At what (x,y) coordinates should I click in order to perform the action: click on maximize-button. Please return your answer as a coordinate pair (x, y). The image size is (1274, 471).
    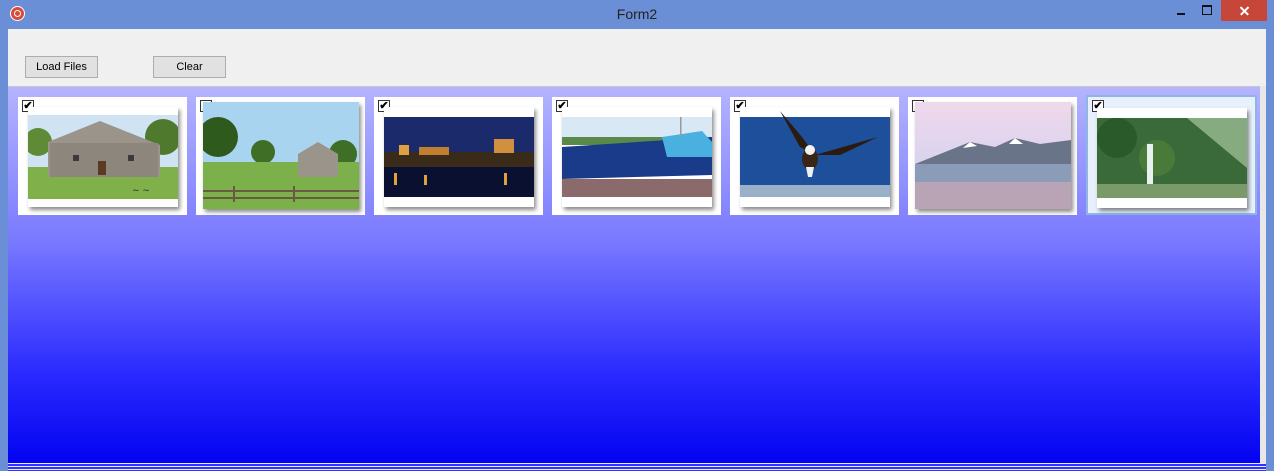
    Looking at the image, I should click on (1207, 10).